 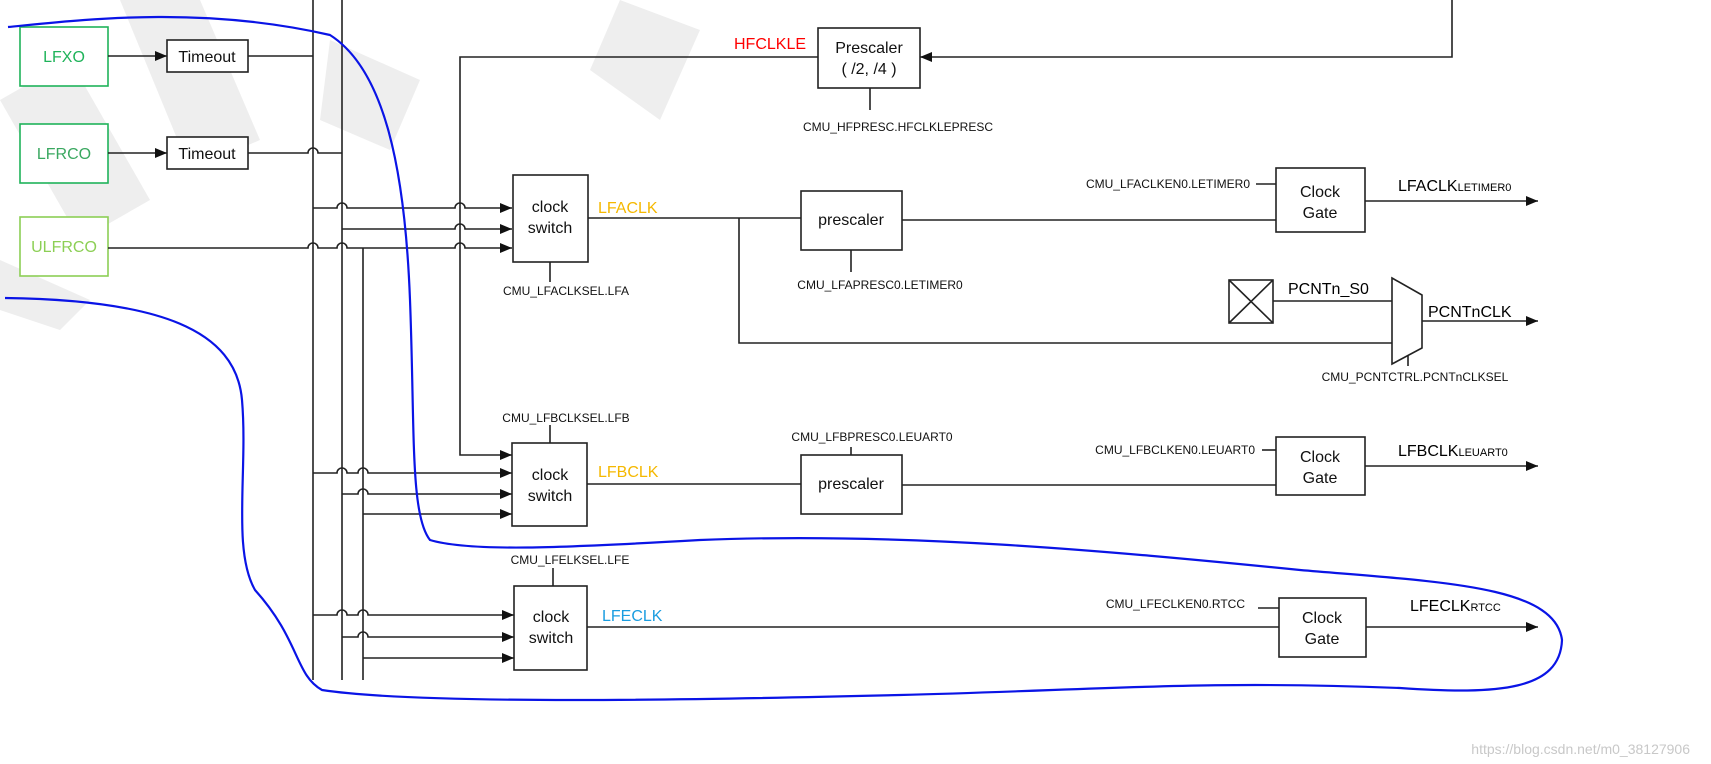 What do you see at coordinates (869, 58) in the screenshot?
I see `hfclkle-prescaler: Prescaler ( /2, /4 )` at bounding box center [869, 58].